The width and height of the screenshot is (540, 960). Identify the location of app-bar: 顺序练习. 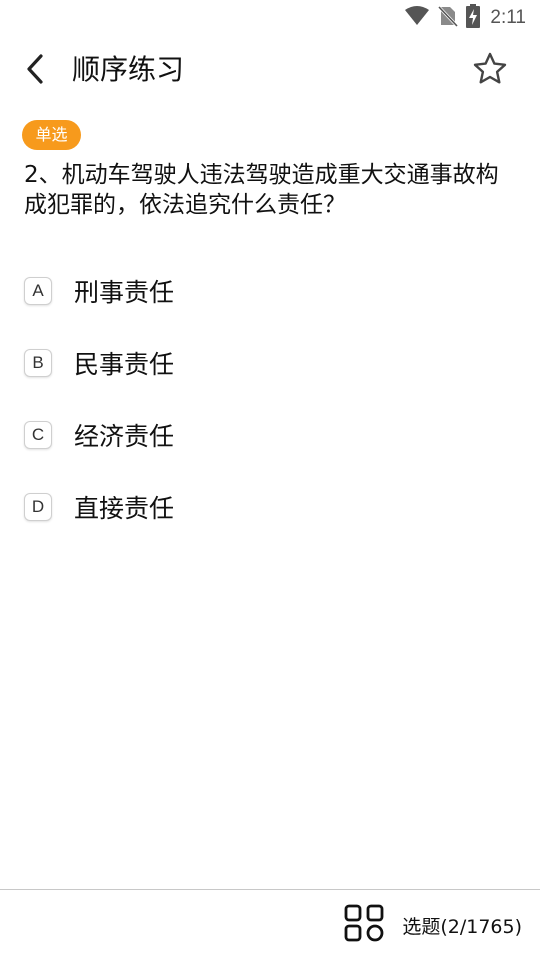
(270, 71).